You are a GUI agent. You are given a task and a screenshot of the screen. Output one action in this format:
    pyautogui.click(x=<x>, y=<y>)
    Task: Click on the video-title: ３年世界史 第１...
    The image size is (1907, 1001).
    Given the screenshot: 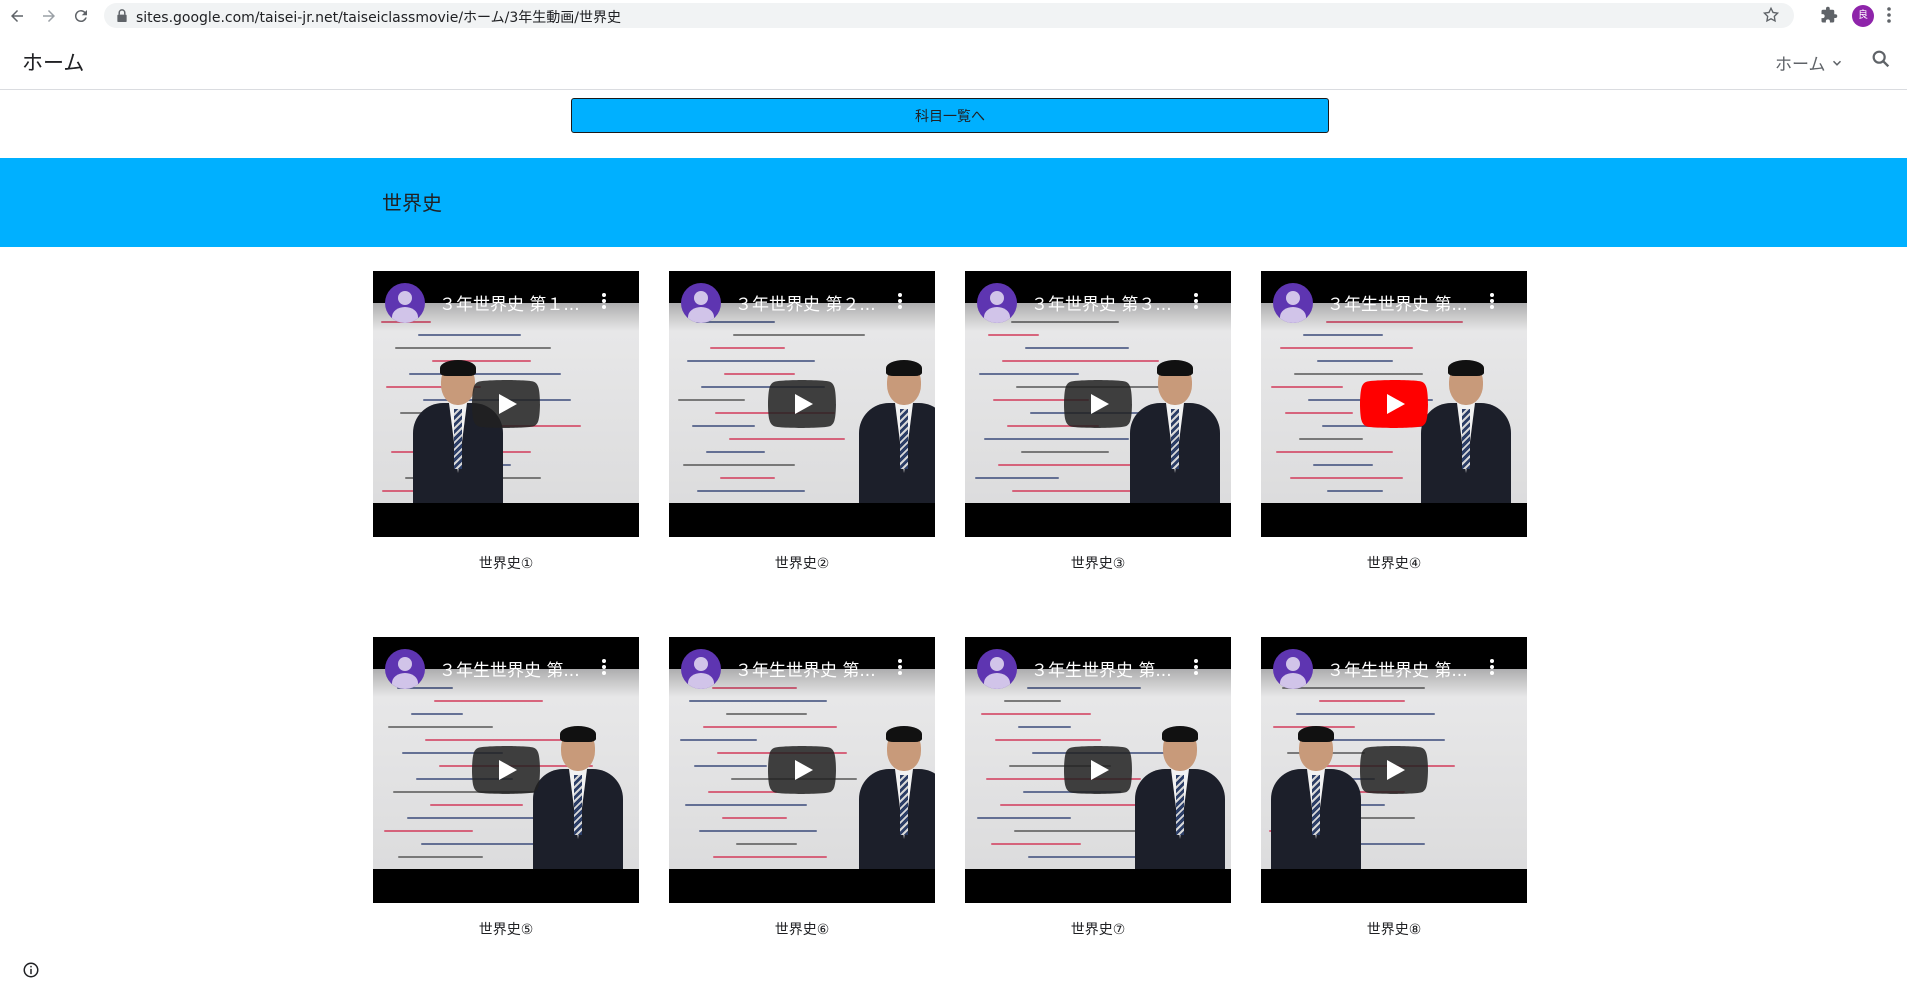 What is the action you would take?
    pyautogui.click(x=519, y=302)
    